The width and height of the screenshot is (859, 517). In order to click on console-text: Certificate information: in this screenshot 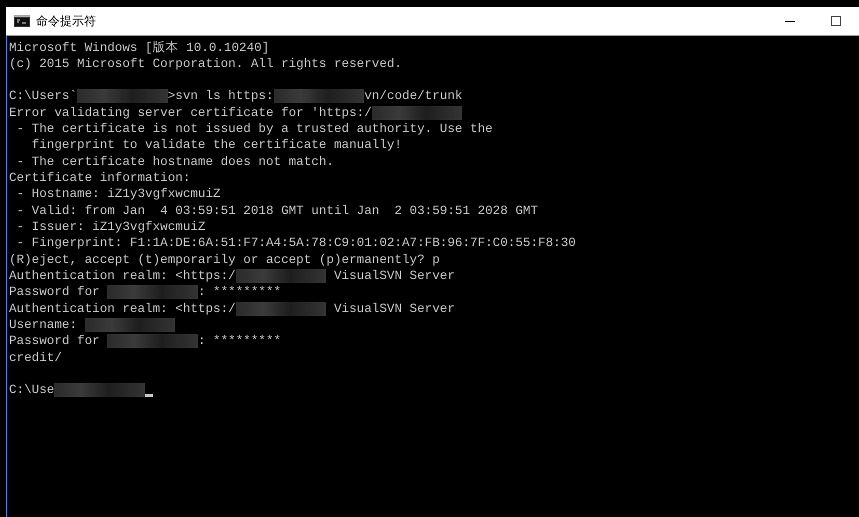, I will do `click(99, 177)`.